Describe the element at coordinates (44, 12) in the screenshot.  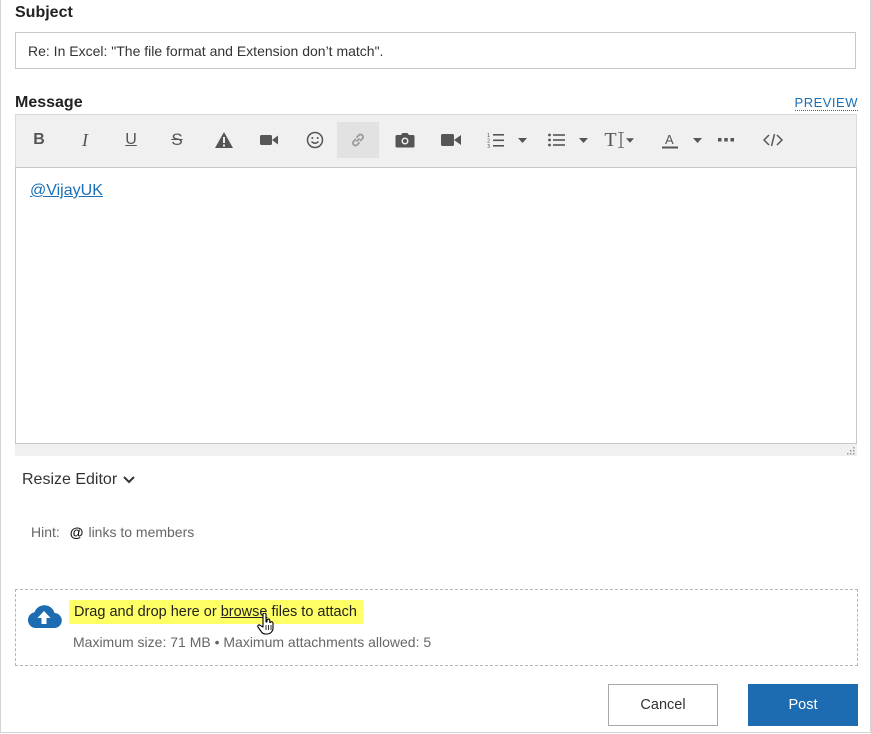
I see `subject-label: Subject` at that location.